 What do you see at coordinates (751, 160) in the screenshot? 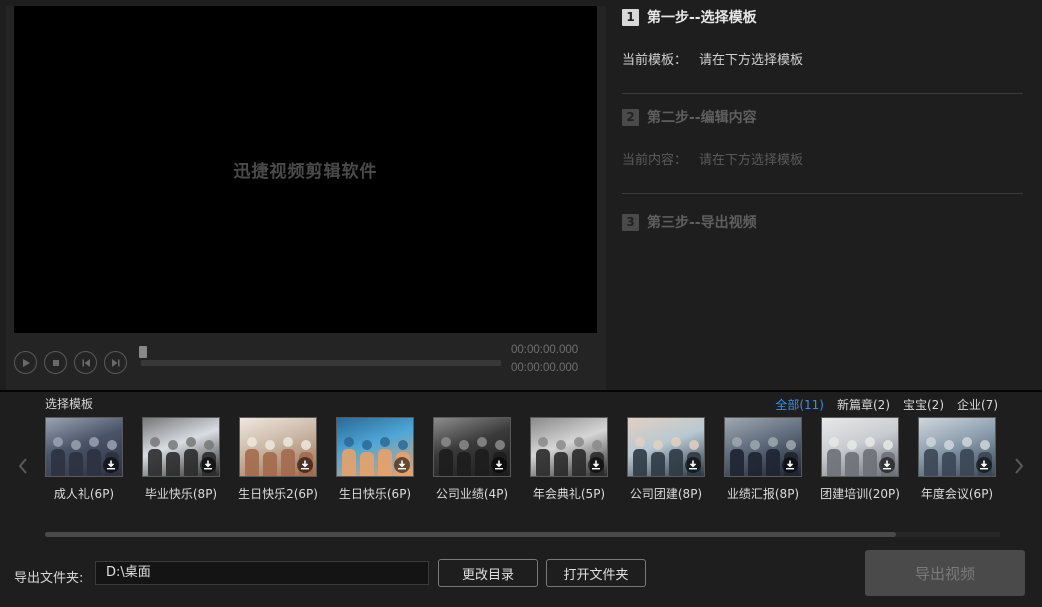
I see `current-content-value: 请在下方选择模板` at bounding box center [751, 160].